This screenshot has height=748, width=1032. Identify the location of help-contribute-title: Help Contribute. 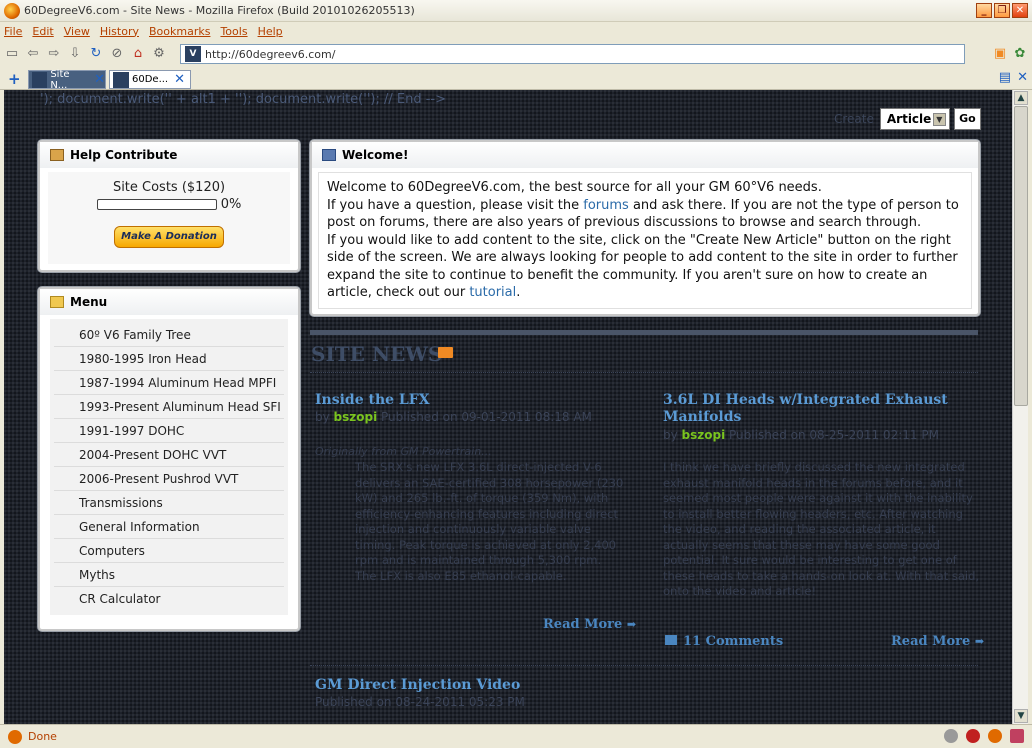
(124, 155).